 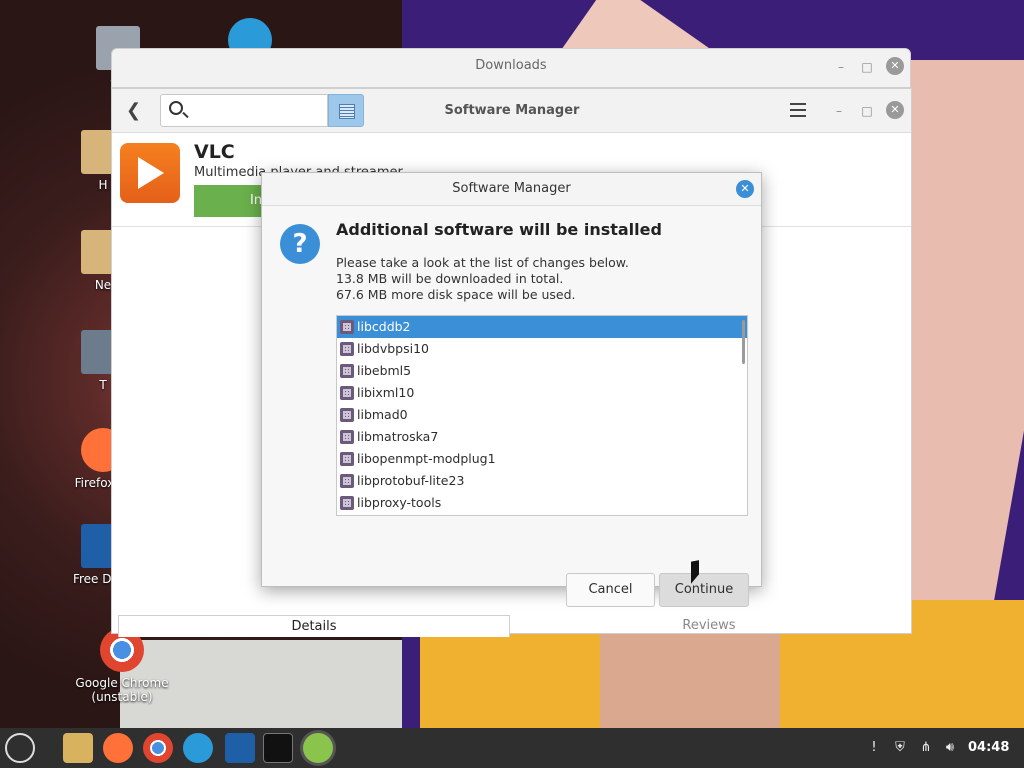 I want to click on list-item: libcddb2, so click(x=542, y=327).